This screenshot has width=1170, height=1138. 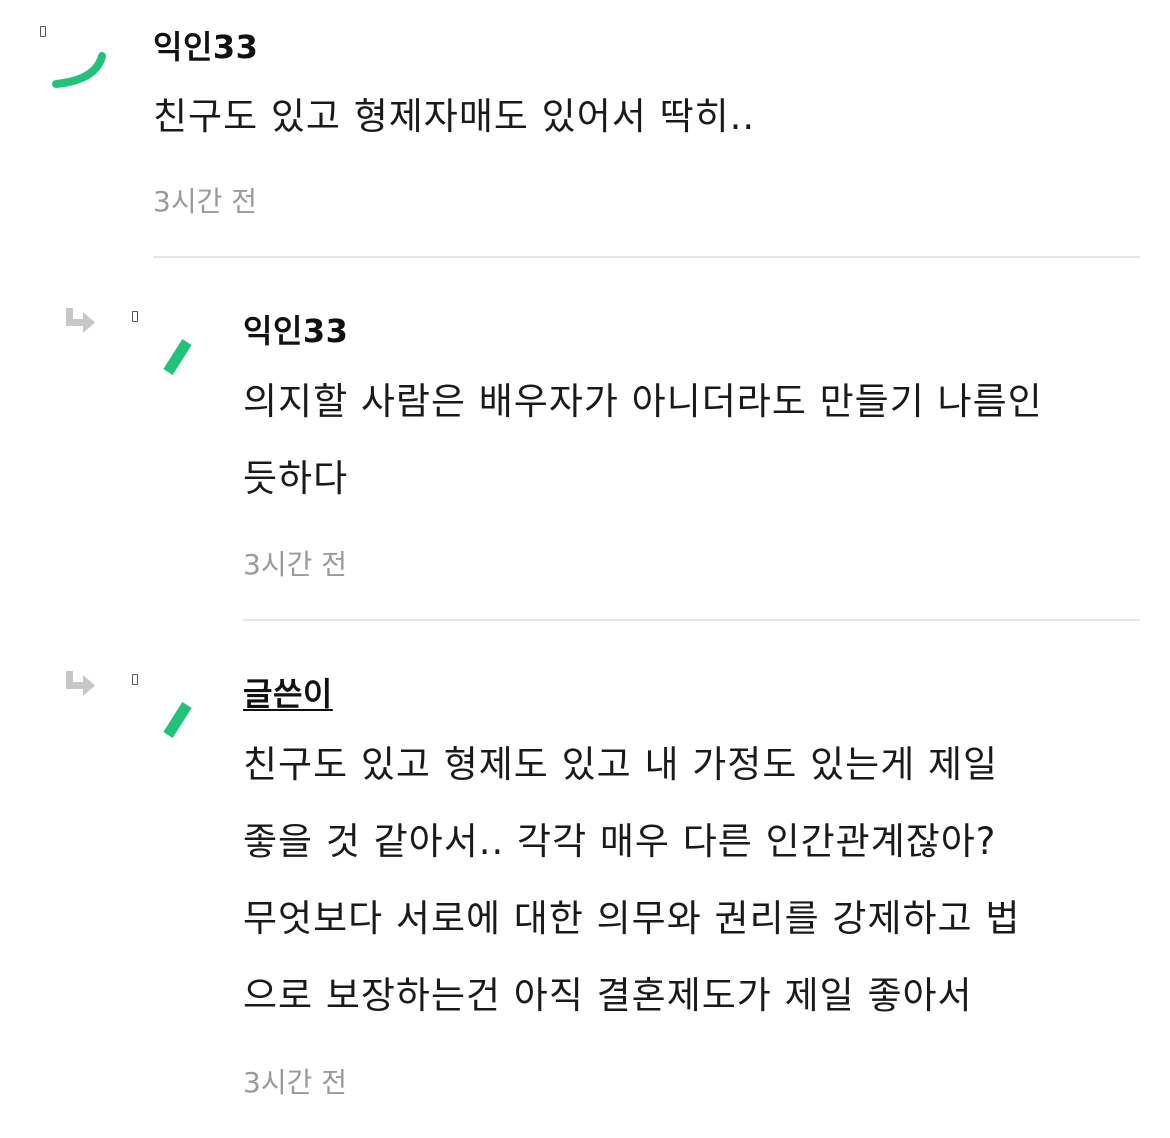 What do you see at coordinates (621, 764) in the screenshot?
I see `comment-text-line: 친구도 있고 형제도 있고 내 가정도 있는게 제일` at bounding box center [621, 764].